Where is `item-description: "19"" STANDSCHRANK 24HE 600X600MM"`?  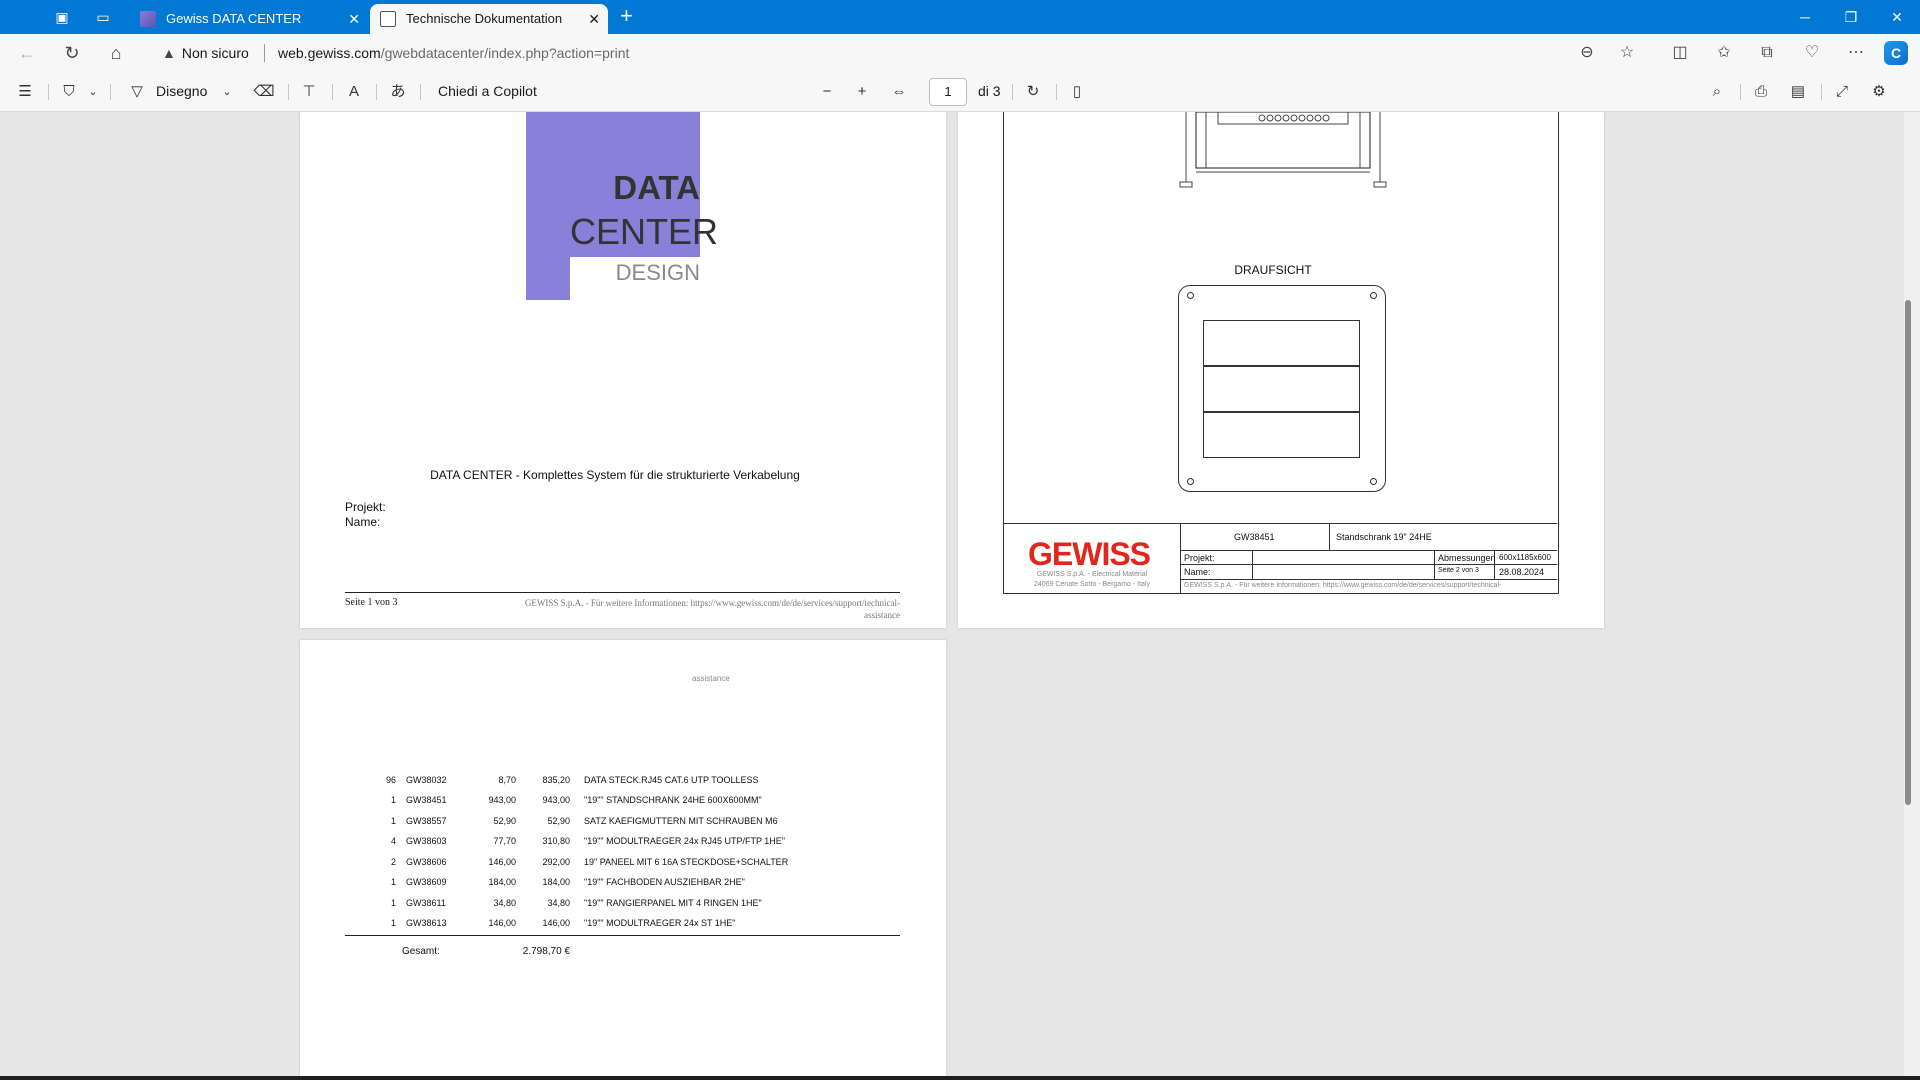
item-description: "19"" STANDSCHRANK 24HE 600X600MM" is located at coordinates (673, 800).